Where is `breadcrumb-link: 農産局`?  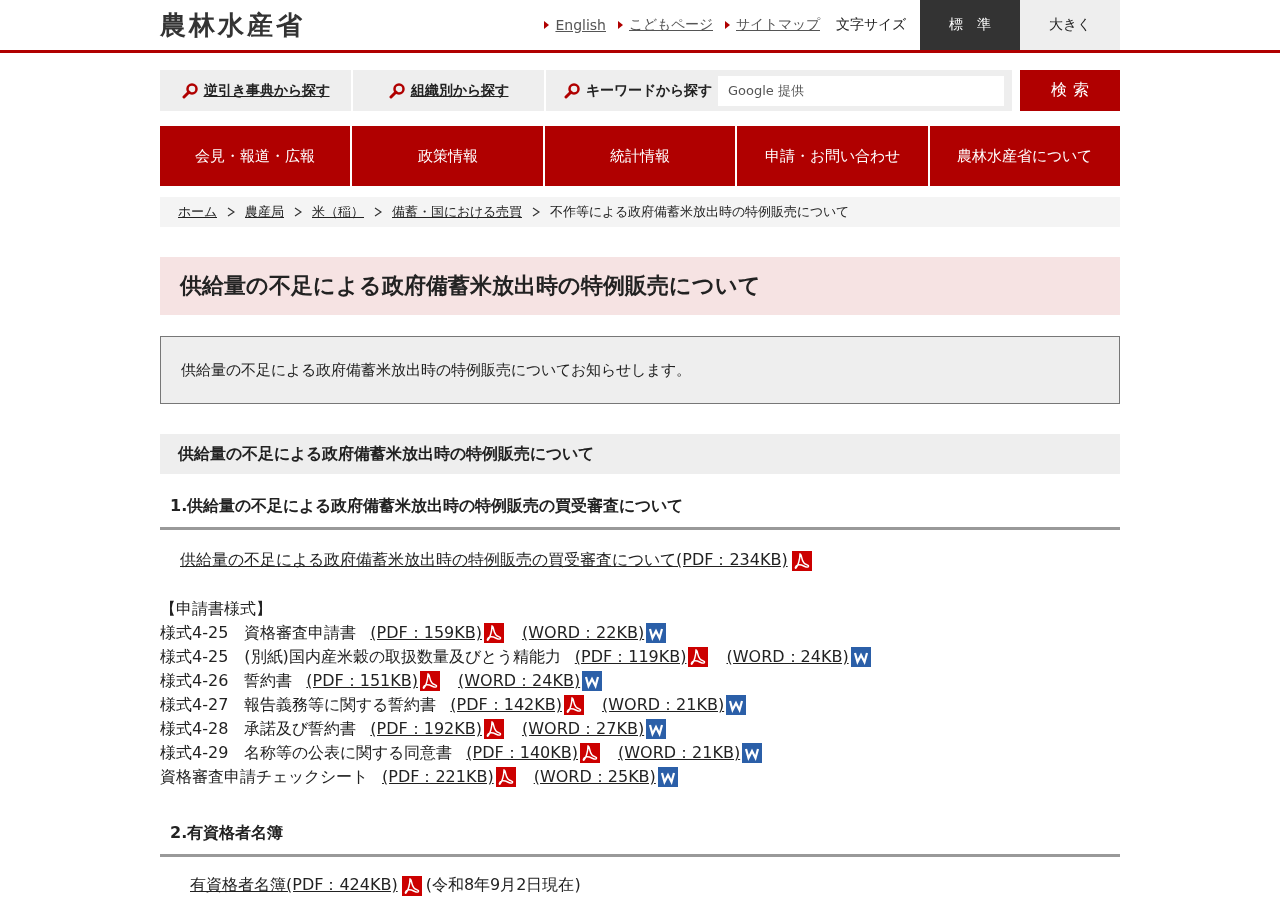
breadcrumb-link: 農産局 is located at coordinates (264, 212).